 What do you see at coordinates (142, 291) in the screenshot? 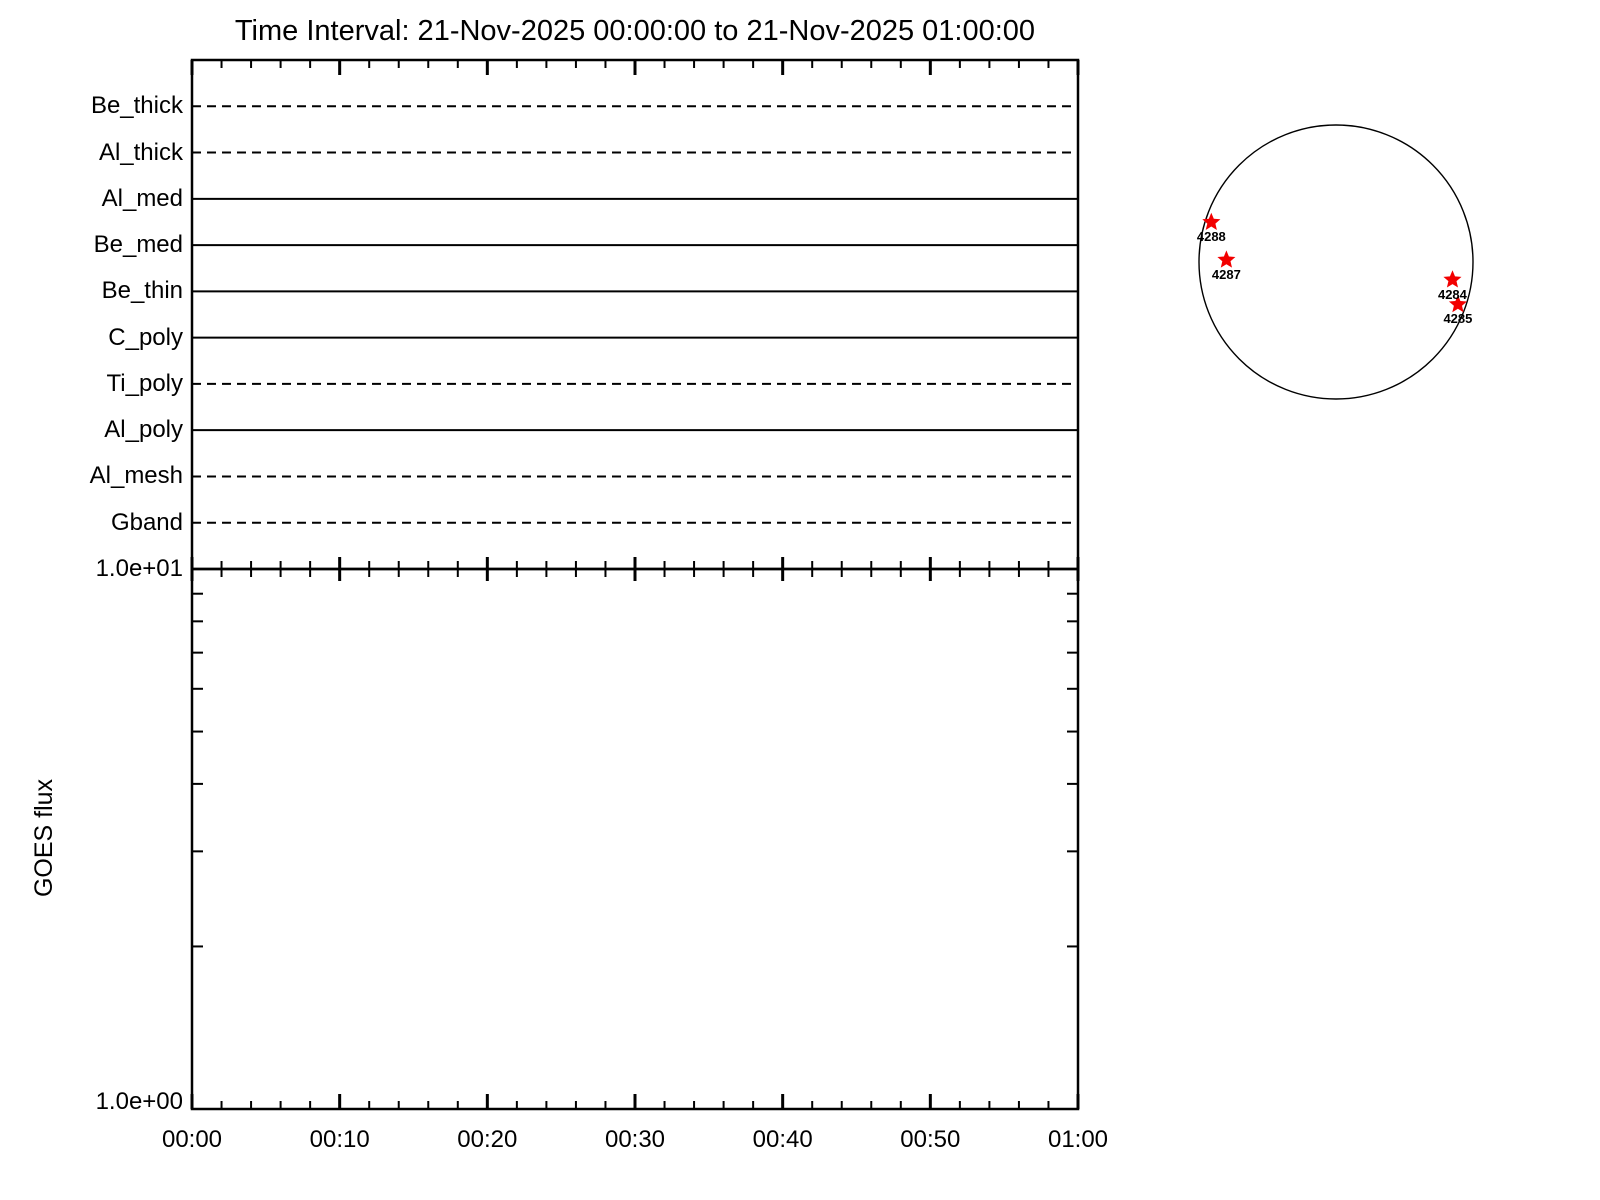
I see `filter-label-Be_thin: Be_thin` at bounding box center [142, 291].